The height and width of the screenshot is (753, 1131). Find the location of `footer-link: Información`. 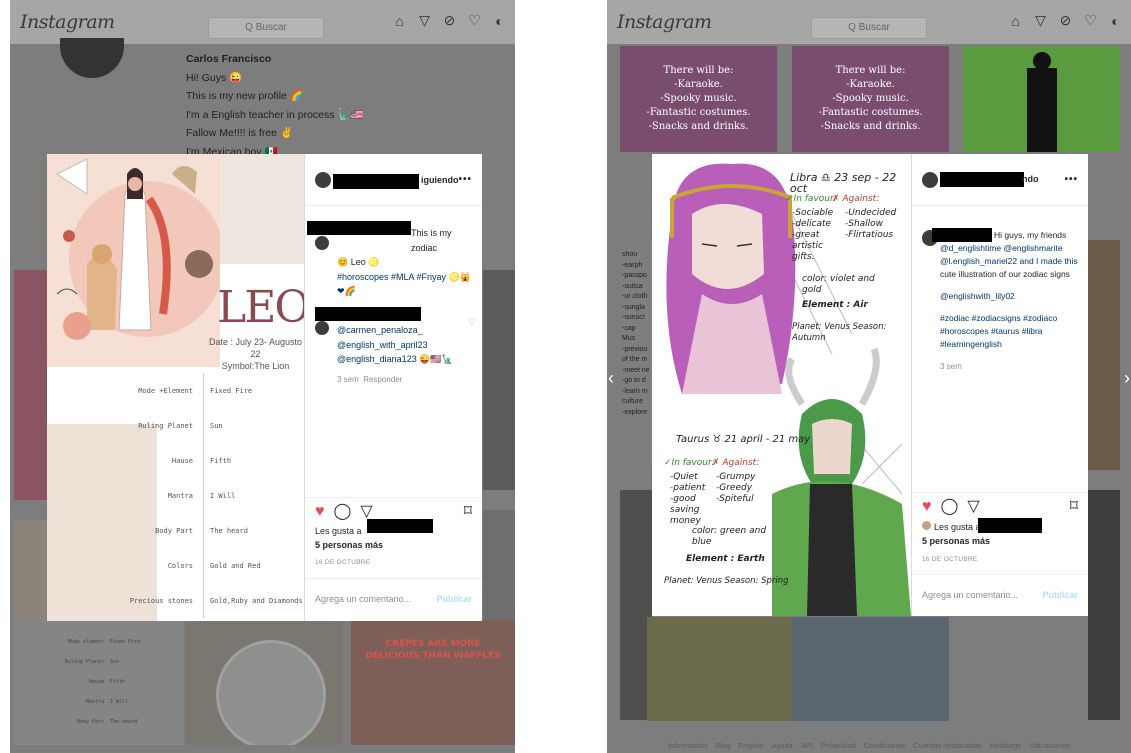

footer-link: Información is located at coordinates (687, 745).